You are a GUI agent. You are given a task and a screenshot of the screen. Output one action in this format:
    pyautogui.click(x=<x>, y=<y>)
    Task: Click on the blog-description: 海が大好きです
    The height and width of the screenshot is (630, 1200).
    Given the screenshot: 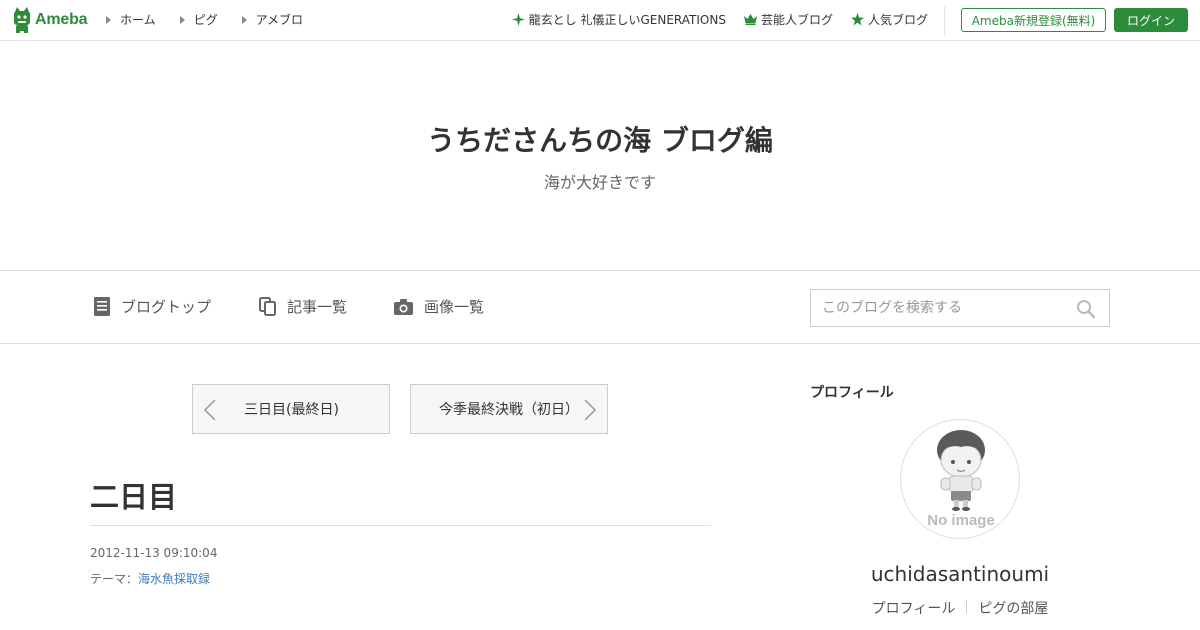 What is the action you would take?
    pyautogui.click(x=599, y=182)
    